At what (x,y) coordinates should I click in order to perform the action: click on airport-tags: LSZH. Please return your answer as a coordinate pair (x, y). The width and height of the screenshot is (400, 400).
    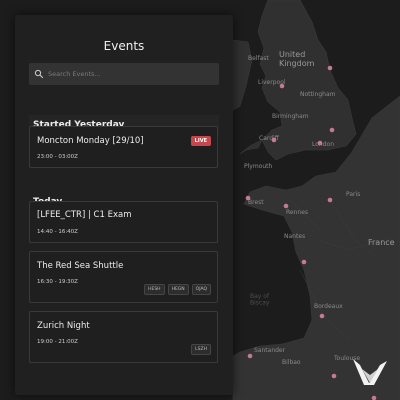
    Looking at the image, I should click on (201, 349).